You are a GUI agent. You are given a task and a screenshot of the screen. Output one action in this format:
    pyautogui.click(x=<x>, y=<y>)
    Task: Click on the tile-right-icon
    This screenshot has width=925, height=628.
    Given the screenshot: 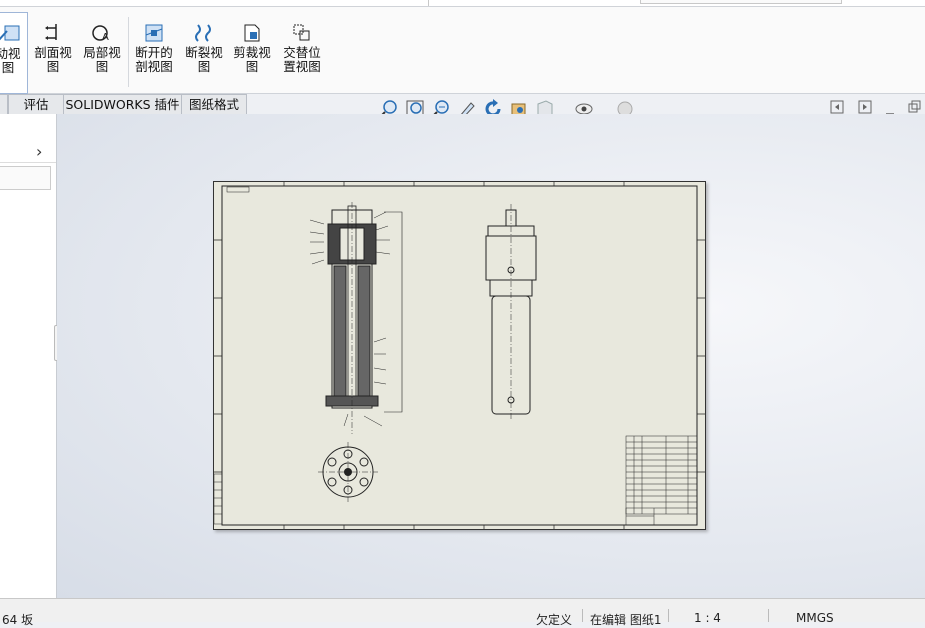 What is the action you would take?
    pyautogui.click(x=865, y=107)
    